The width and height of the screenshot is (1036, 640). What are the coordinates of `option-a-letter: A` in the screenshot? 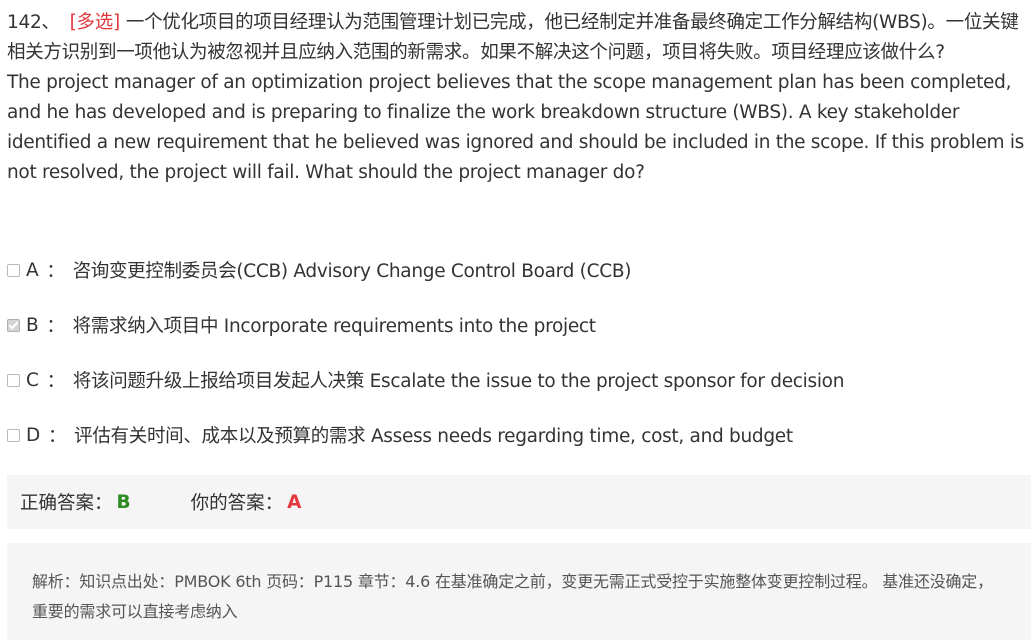 It's located at (32, 270).